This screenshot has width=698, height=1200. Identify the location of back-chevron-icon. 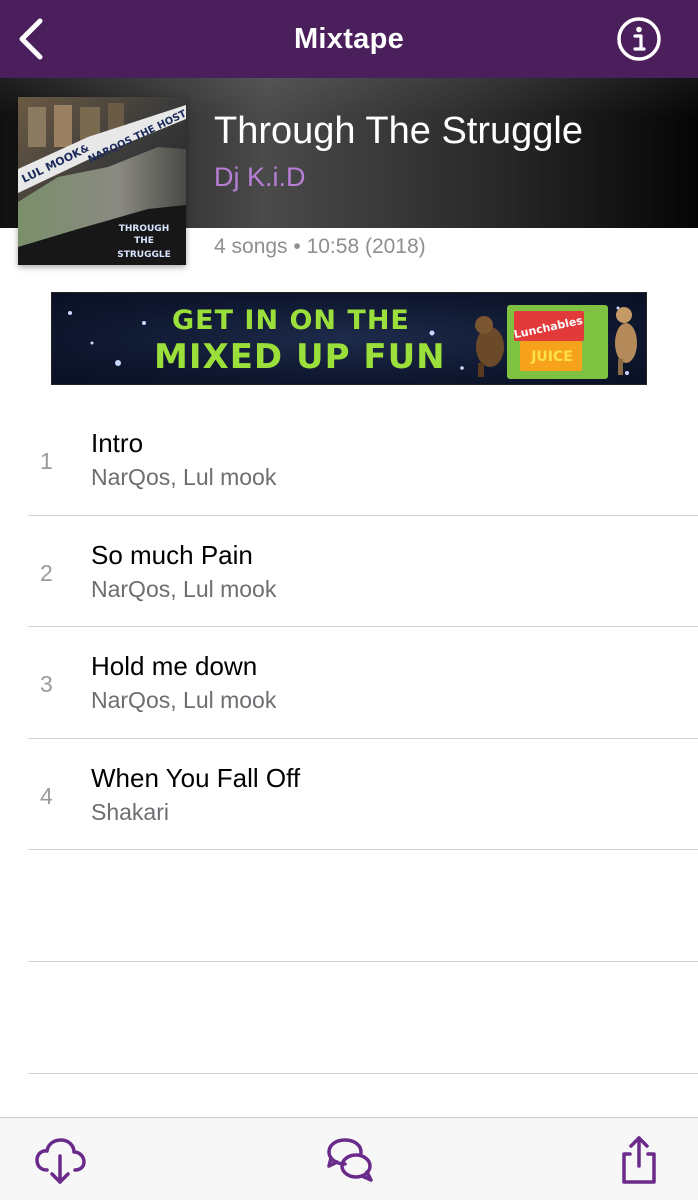
(31, 39).